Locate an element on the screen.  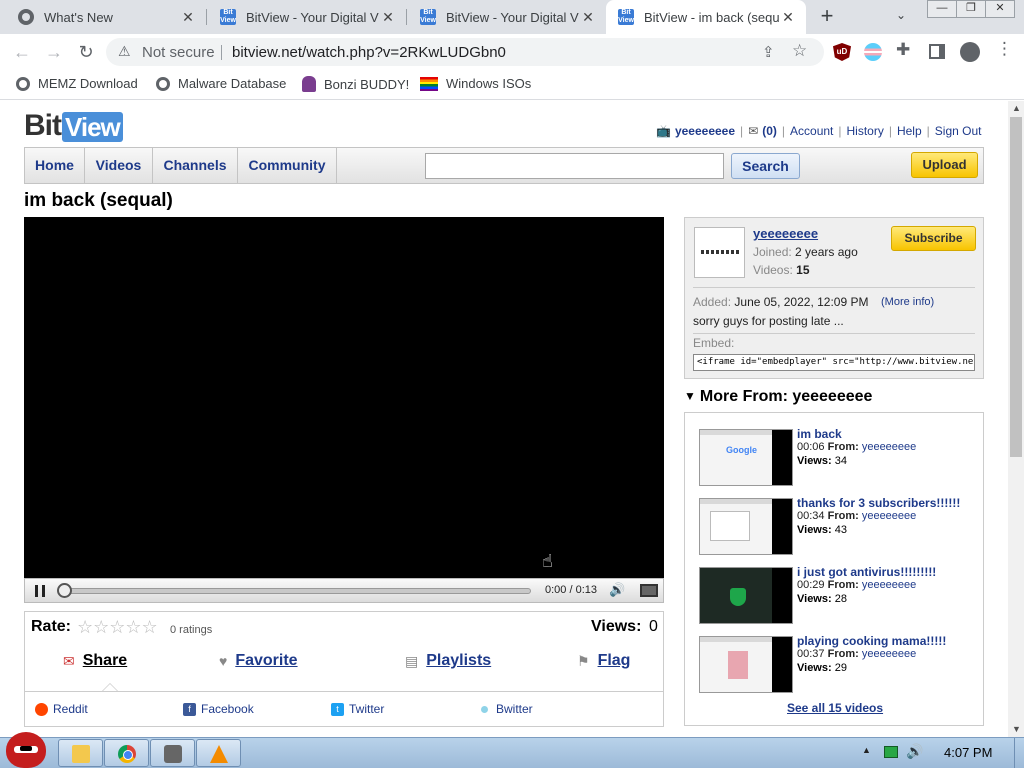
share-twitter: t Twitter is located at coordinates (357, 709).